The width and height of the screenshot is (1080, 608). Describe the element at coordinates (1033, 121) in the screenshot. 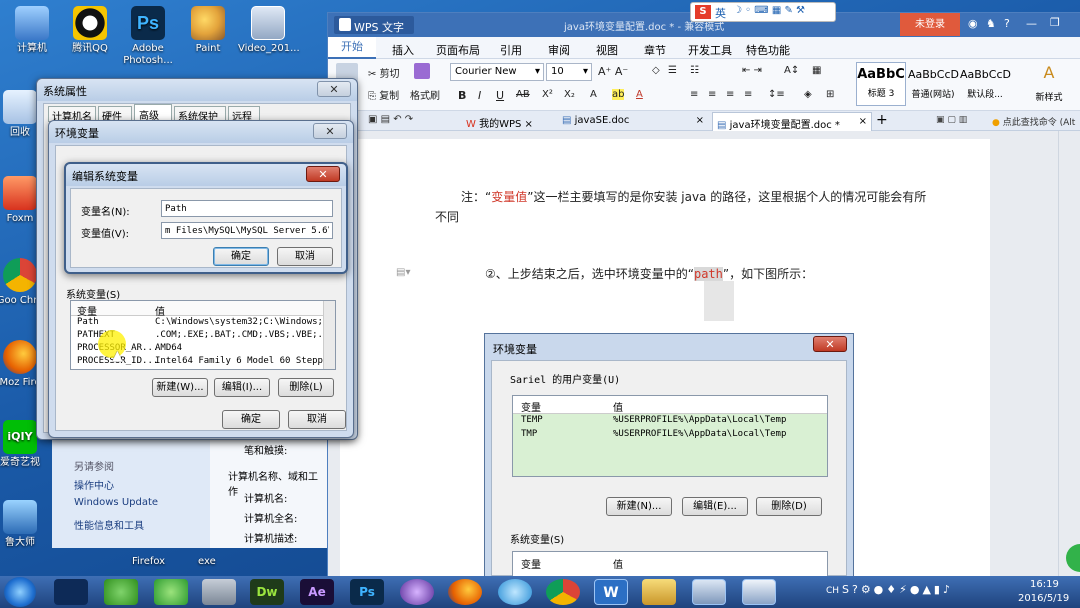

I see `find-command: ● 点此查找命令 (Alt` at that location.